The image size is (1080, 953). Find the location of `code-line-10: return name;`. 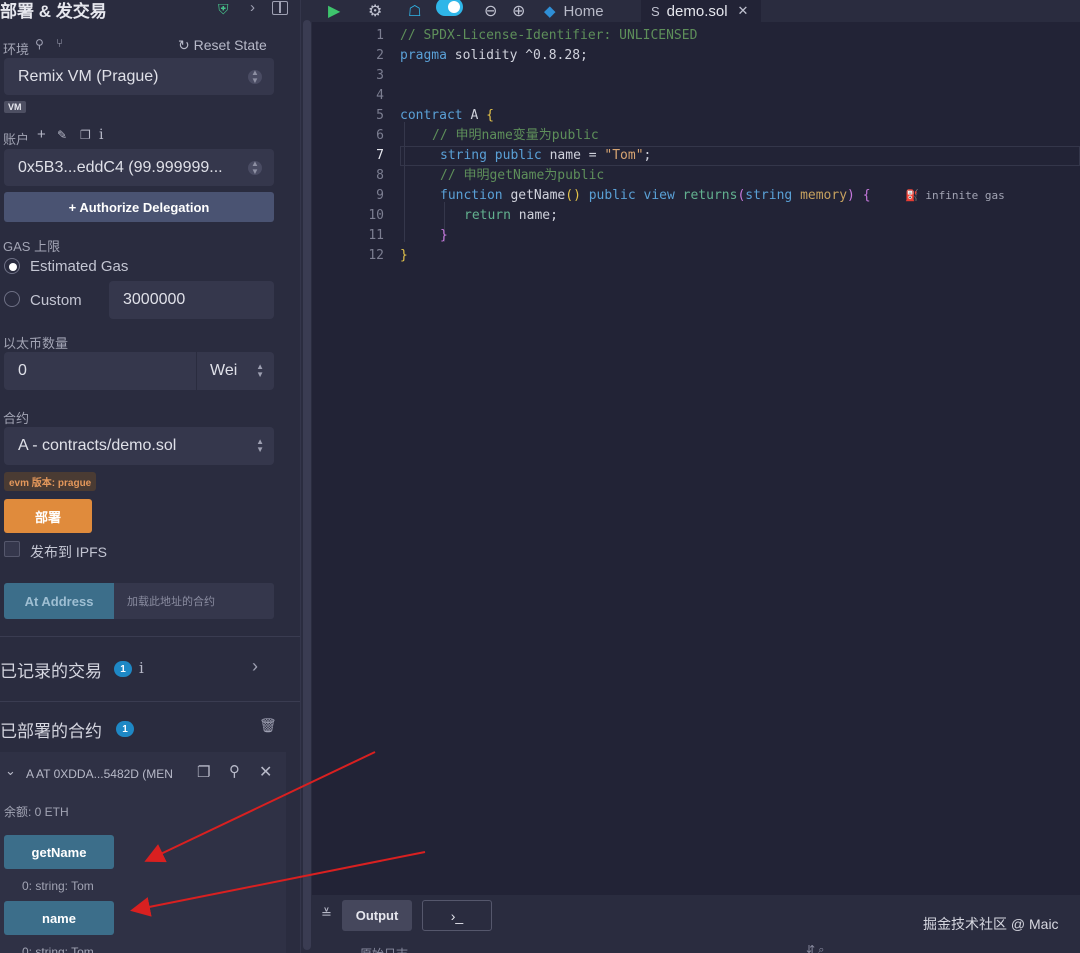

code-line-10: return name; is located at coordinates (511, 216).